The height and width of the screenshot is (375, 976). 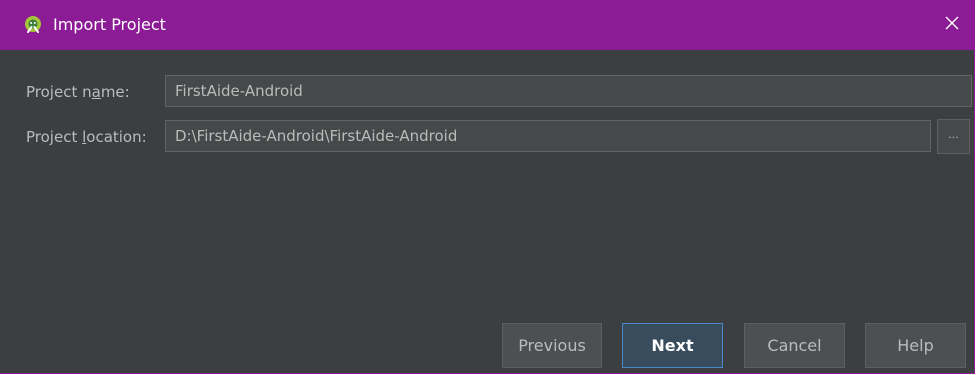 I want to click on dialog-title: Import Project, so click(x=109, y=24).